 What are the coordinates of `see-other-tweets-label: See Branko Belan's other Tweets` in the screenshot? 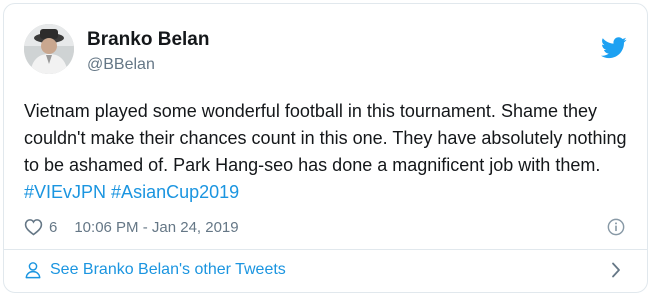 It's located at (168, 270).